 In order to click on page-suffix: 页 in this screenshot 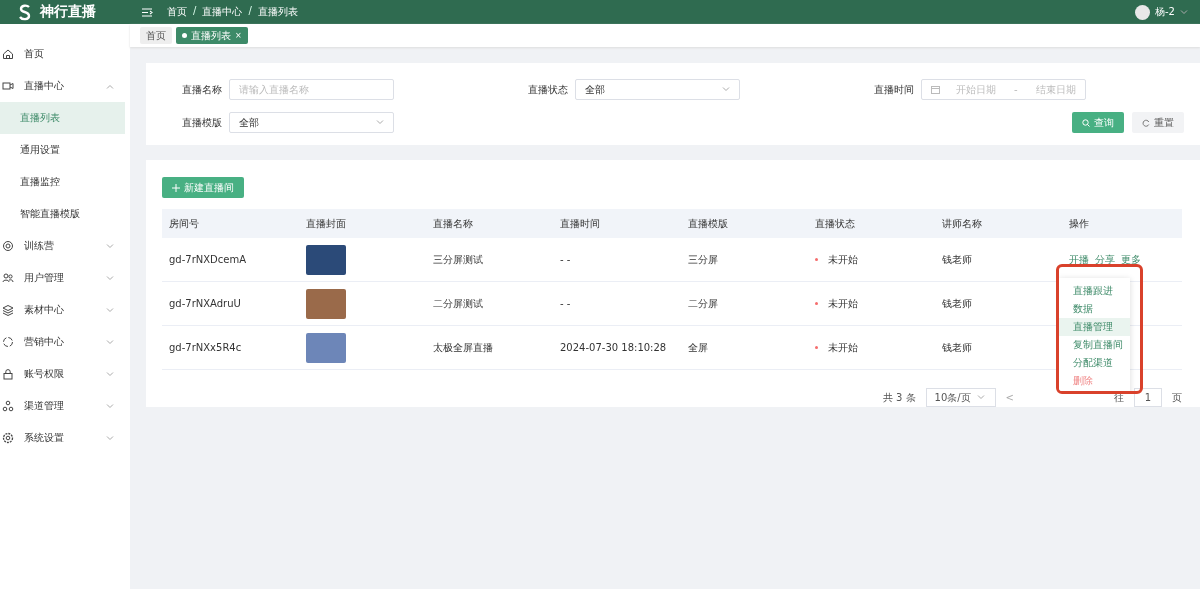, I will do `click(1177, 397)`.